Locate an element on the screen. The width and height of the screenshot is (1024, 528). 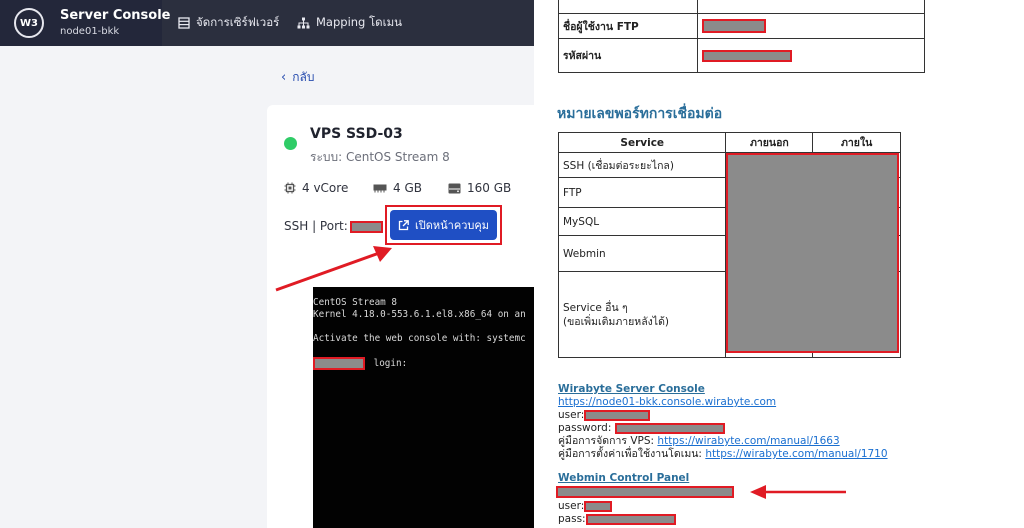
webmin-user-line: user: is located at coordinates (585, 506).